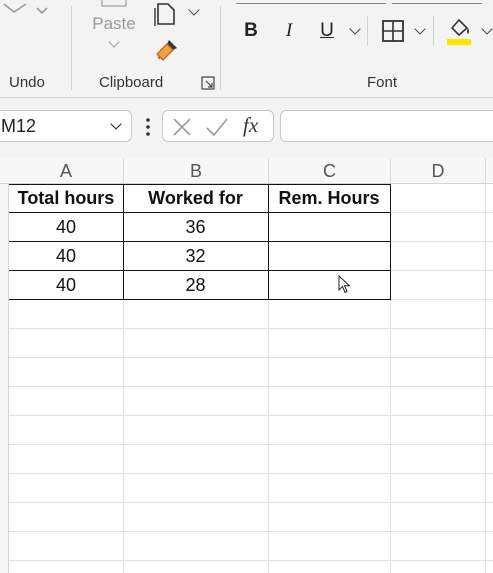 This screenshot has width=493, height=573. What do you see at coordinates (194, 10) in the screenshot?
I see `copy-chevron-icon` at bounding box center [194, 10].